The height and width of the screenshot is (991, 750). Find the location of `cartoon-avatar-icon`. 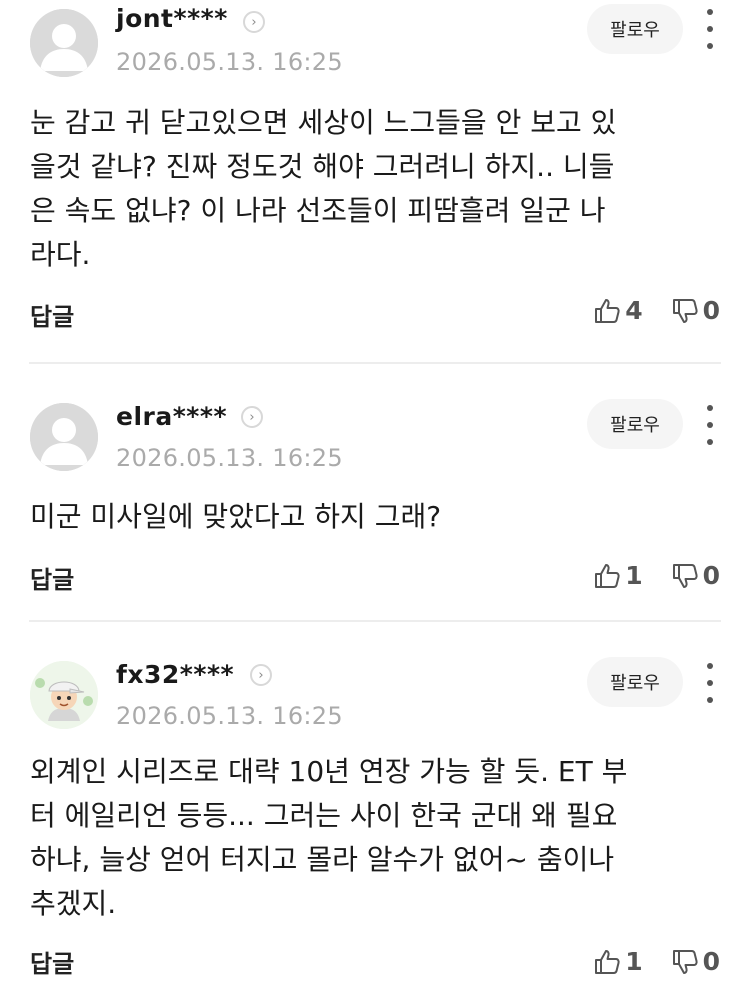

cartoon-avatar-icon is located at coordinates (64, 695).